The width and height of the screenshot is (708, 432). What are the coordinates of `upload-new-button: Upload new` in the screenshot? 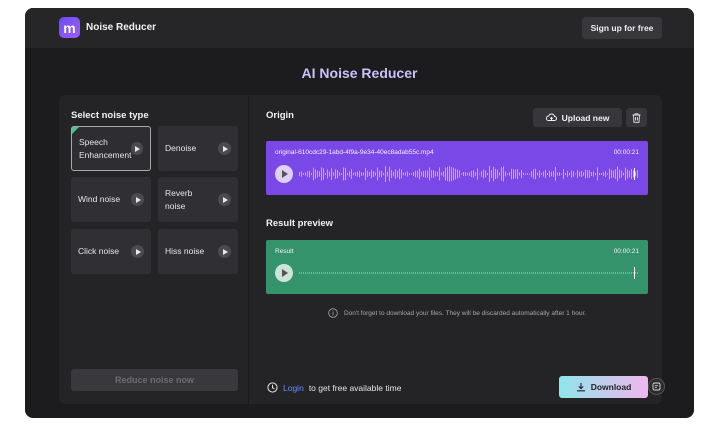 It's located at (577, 117).